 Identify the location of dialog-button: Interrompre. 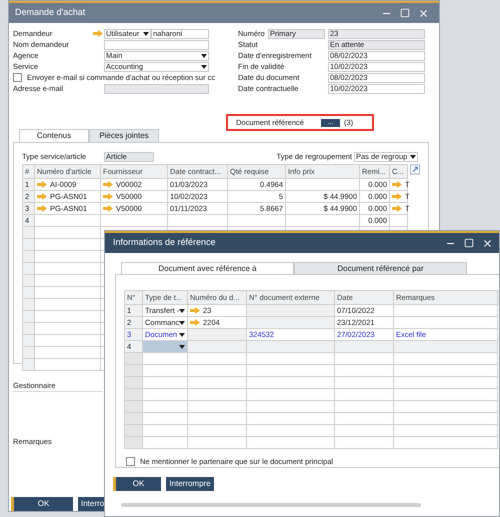
(190, 484).